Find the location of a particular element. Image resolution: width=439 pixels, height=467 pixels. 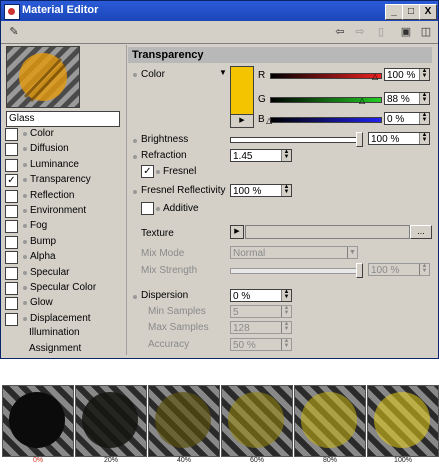

r-value-field: 100 % ▲ ▼ is located at coordinates (407, 74).